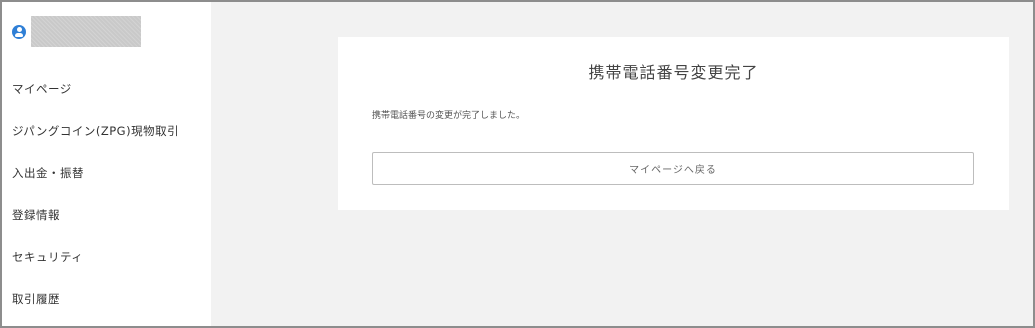  Describe the element at coordinates (673, 72) in the screenshot. I see `page-title: 携帯電話番号変更完了` at that location.